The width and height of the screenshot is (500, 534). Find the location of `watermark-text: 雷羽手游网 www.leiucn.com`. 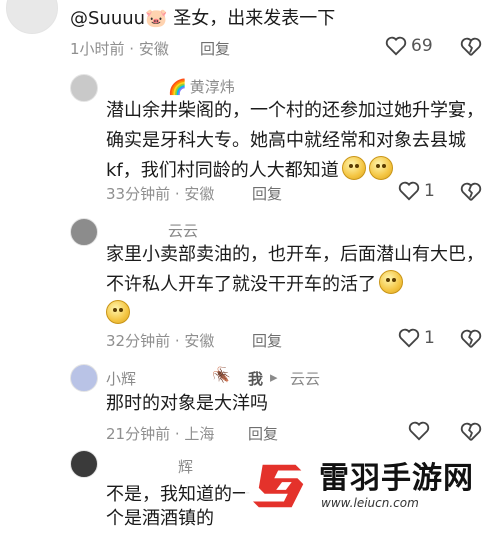

watermark-text: 雷羽手游网 www.leiucn.com is located at coordinates (396, 486).